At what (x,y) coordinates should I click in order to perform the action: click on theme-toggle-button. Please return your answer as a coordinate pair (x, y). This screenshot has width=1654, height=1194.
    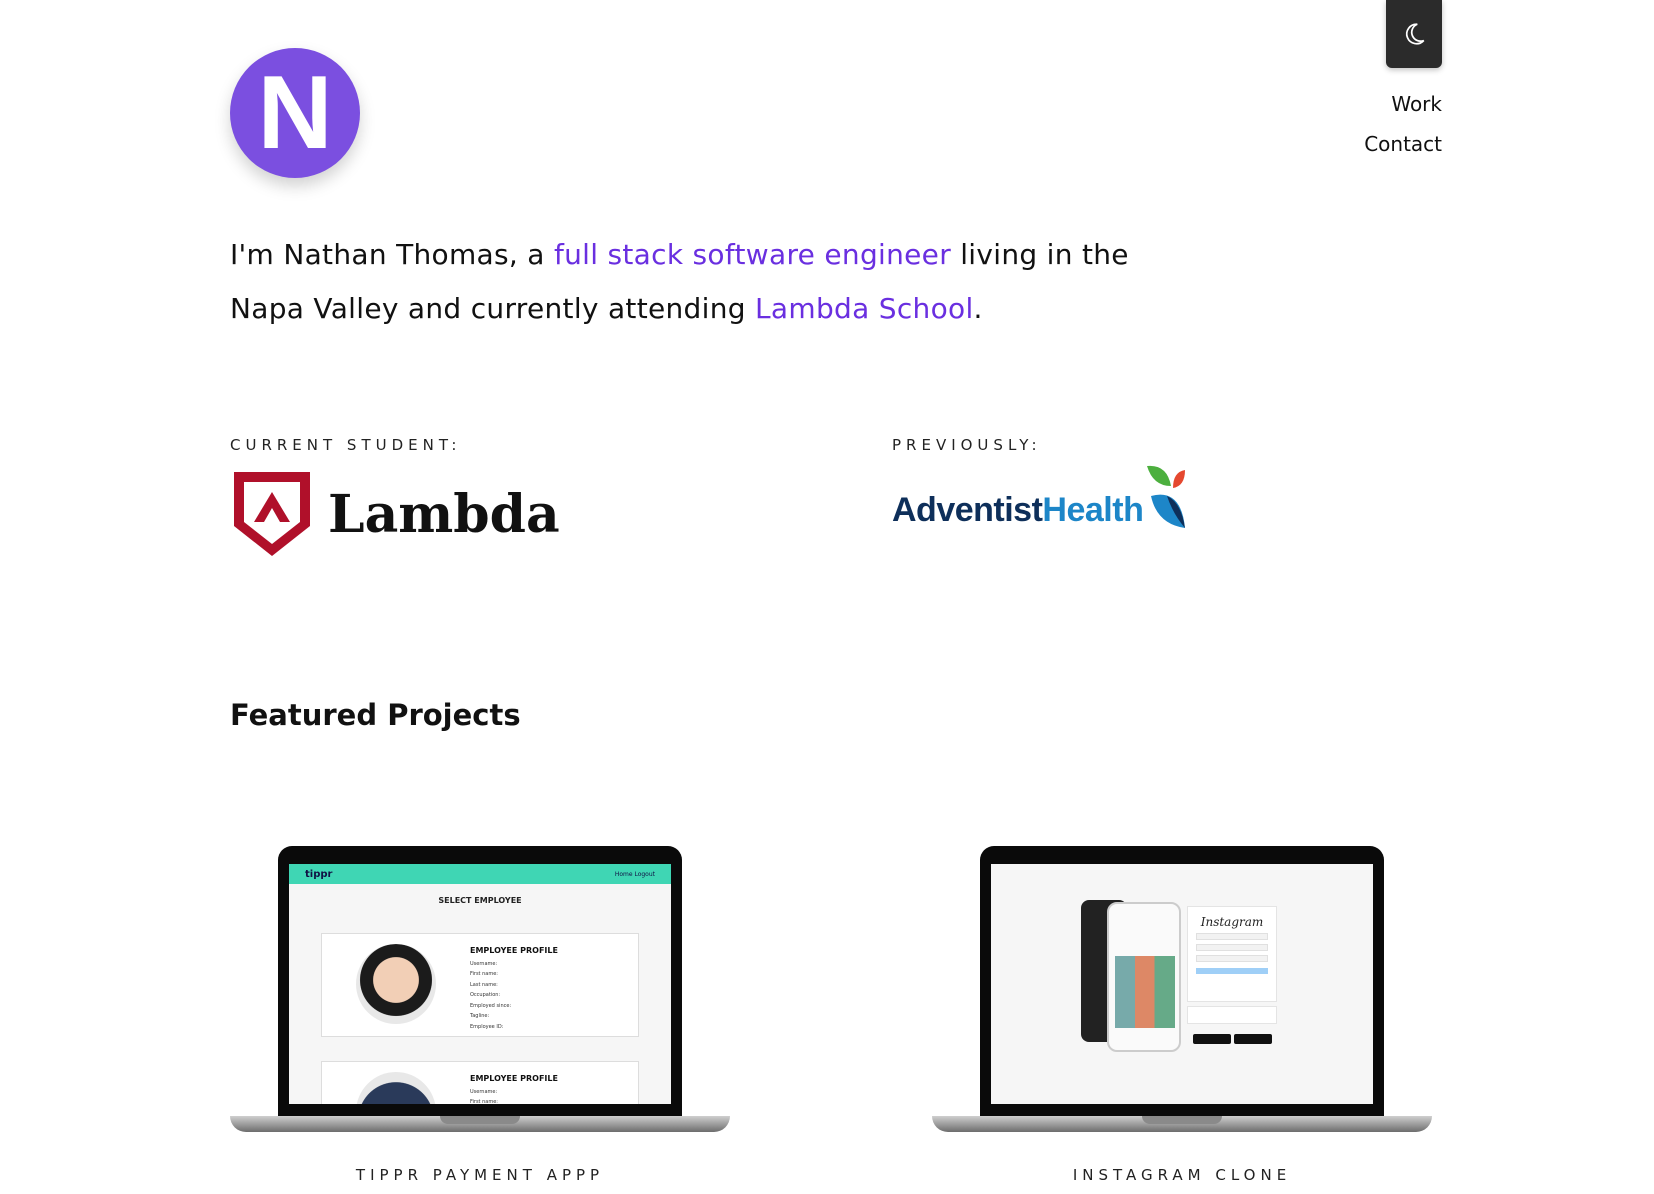
    Looking at the image, I should click on (1414, 34).